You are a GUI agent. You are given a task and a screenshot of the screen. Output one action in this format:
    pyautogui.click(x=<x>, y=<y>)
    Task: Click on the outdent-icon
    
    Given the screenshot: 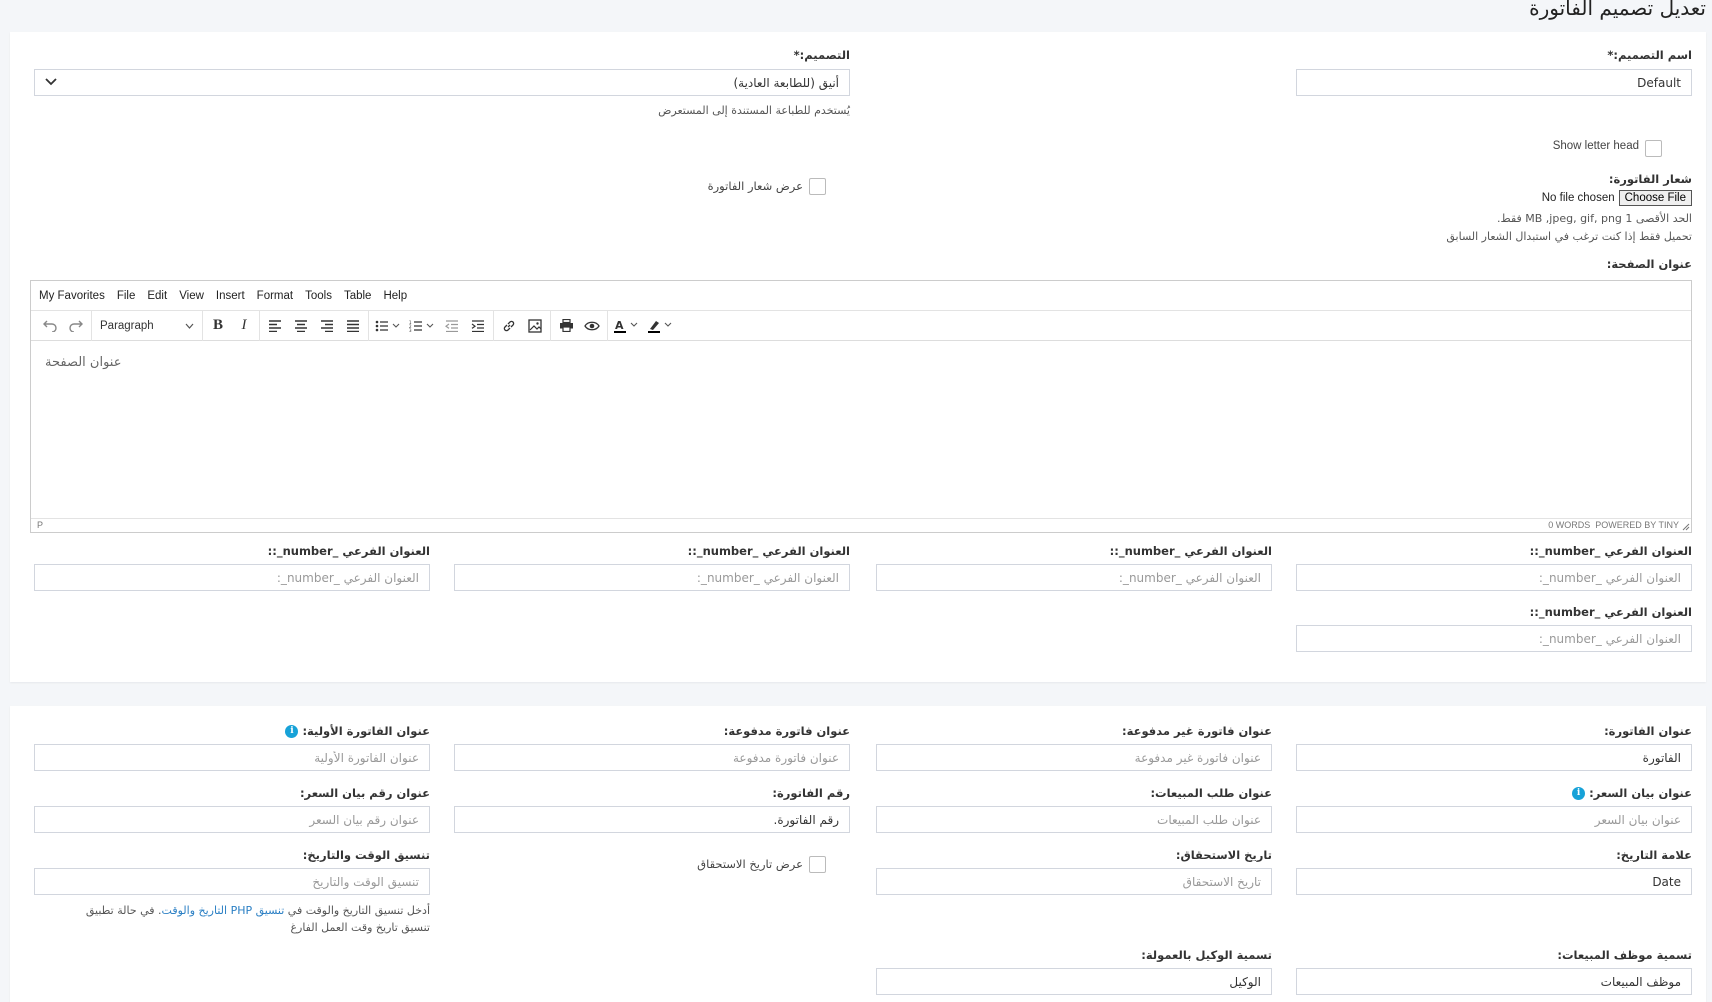 What is the action you would take?
    pyautogui.click(x=452, y=326)
    